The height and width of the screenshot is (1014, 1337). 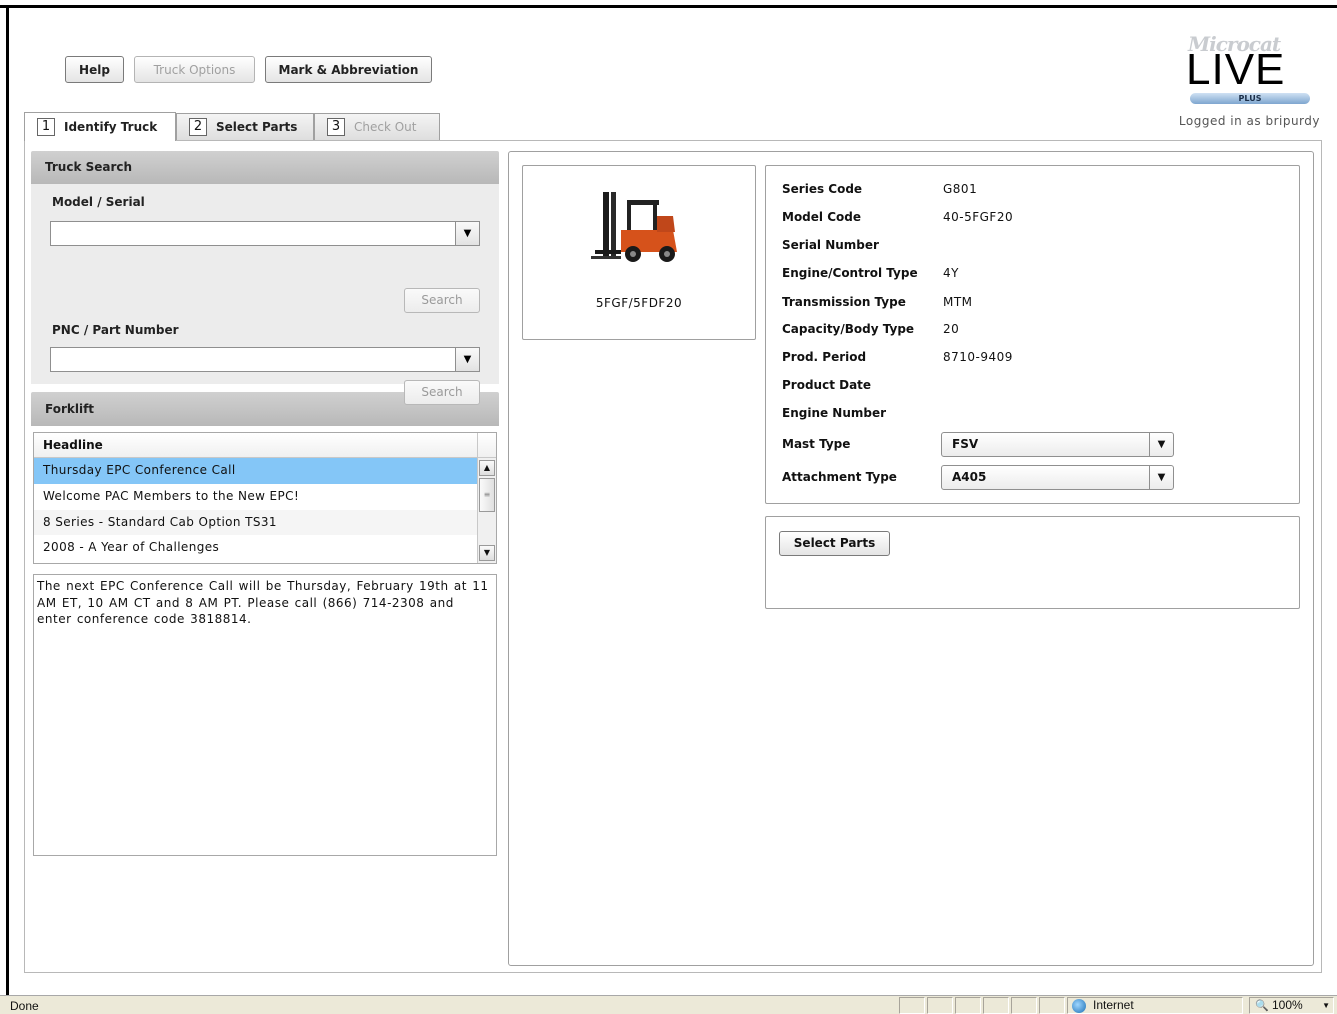 I want to click on tab-check-out: 3 Check Out, so click(x=377, y=126).